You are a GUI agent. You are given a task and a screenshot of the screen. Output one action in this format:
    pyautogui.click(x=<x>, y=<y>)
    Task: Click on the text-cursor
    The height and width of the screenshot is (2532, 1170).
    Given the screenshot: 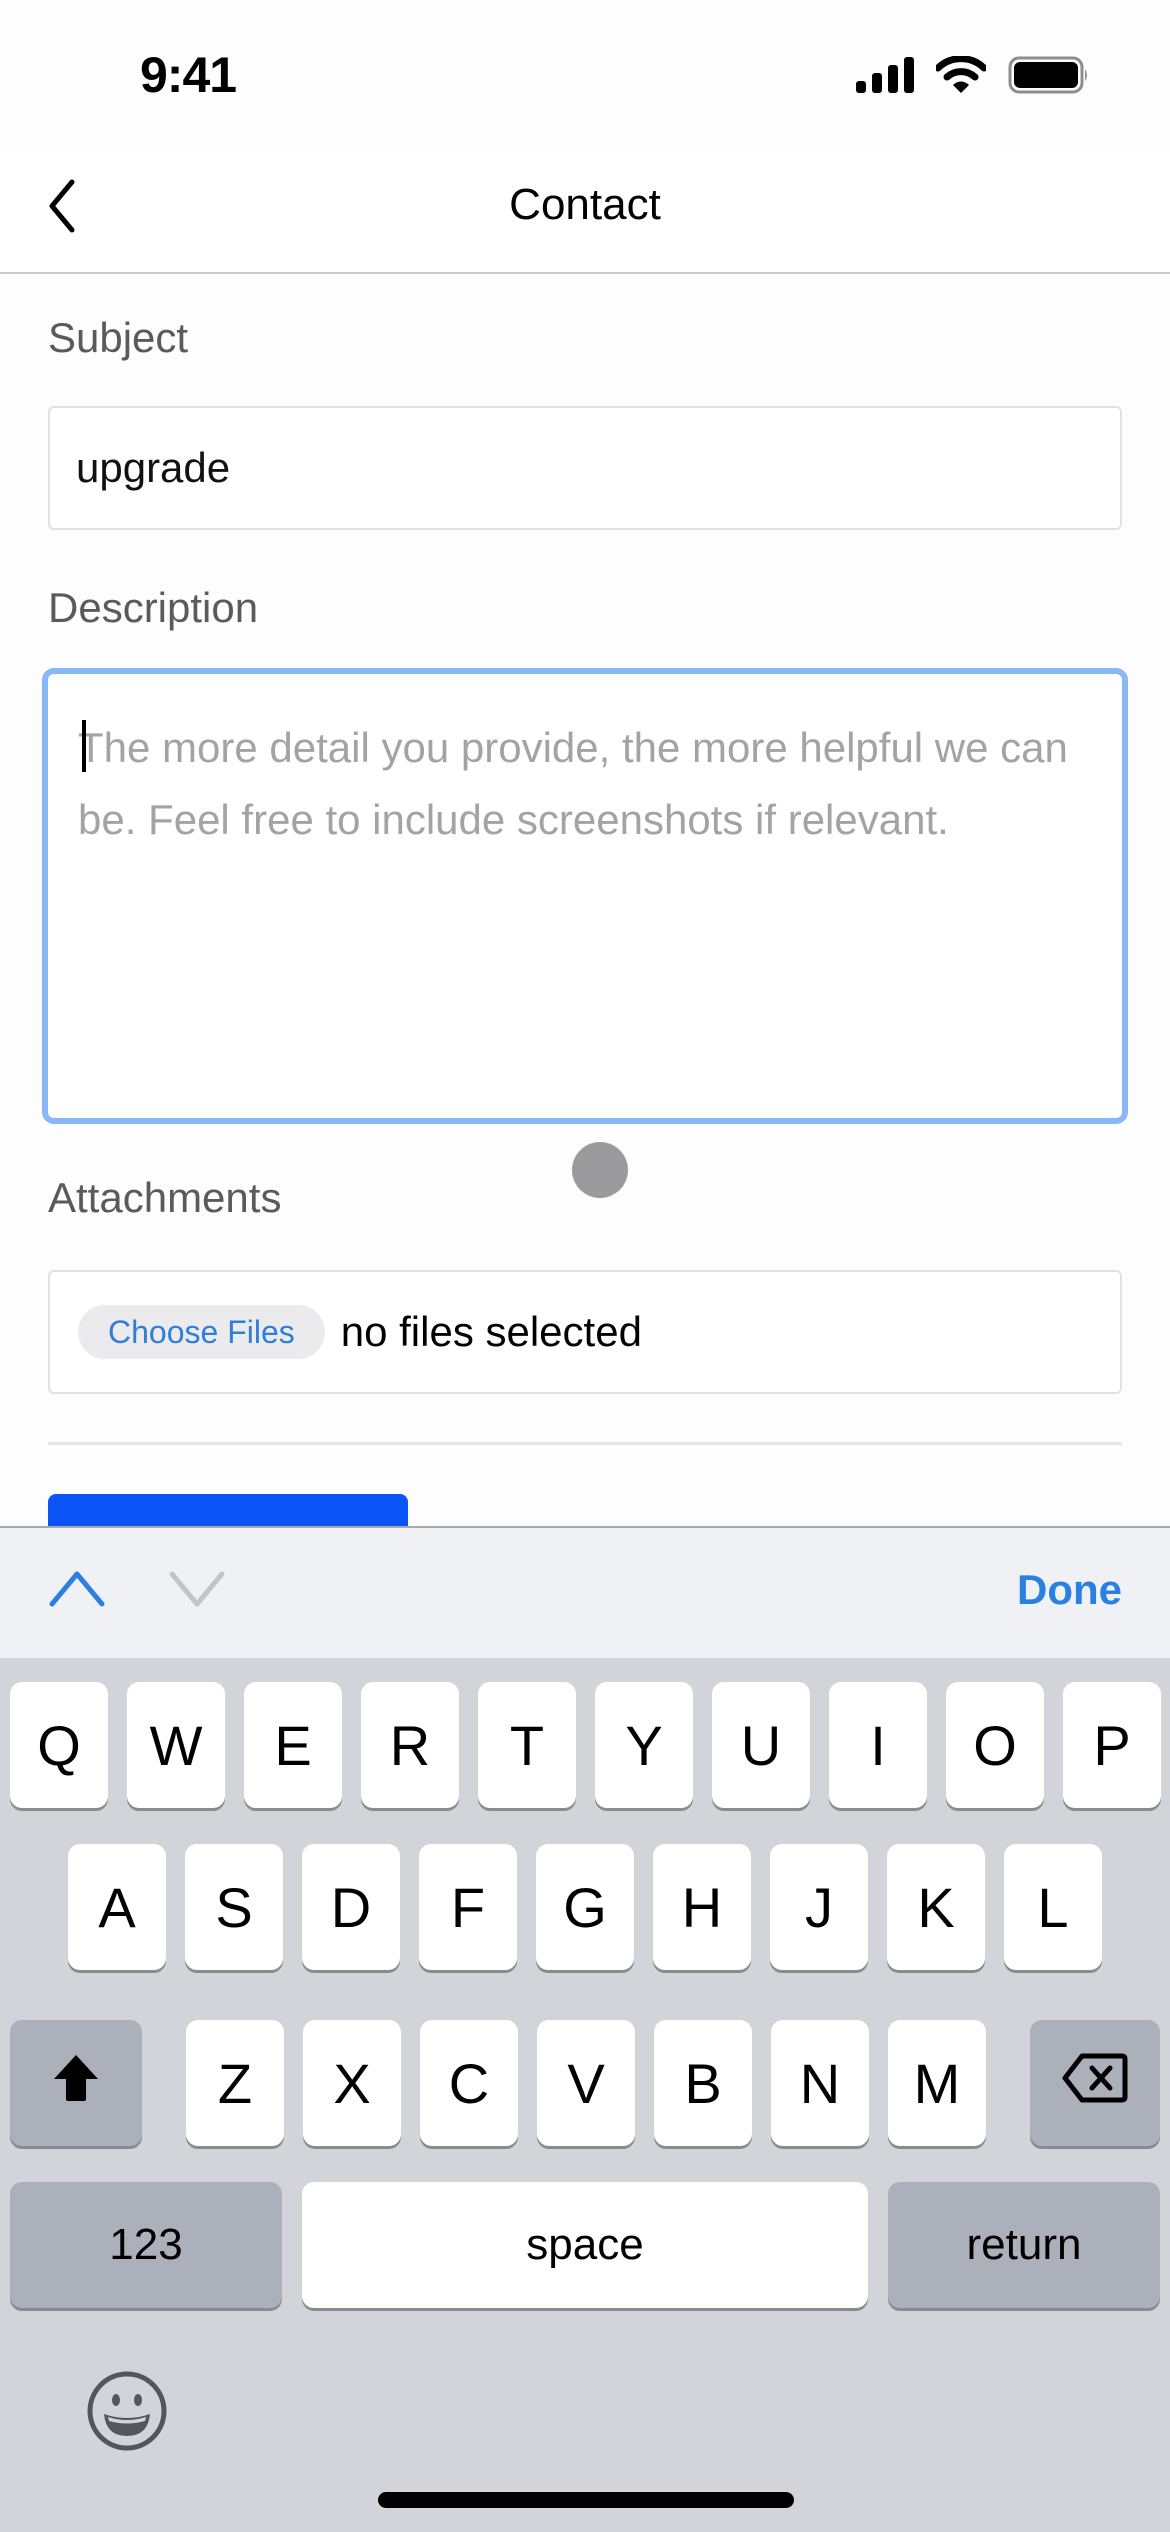 What is the action you would take?
    pyautogui.click(x=84, y=746)
    